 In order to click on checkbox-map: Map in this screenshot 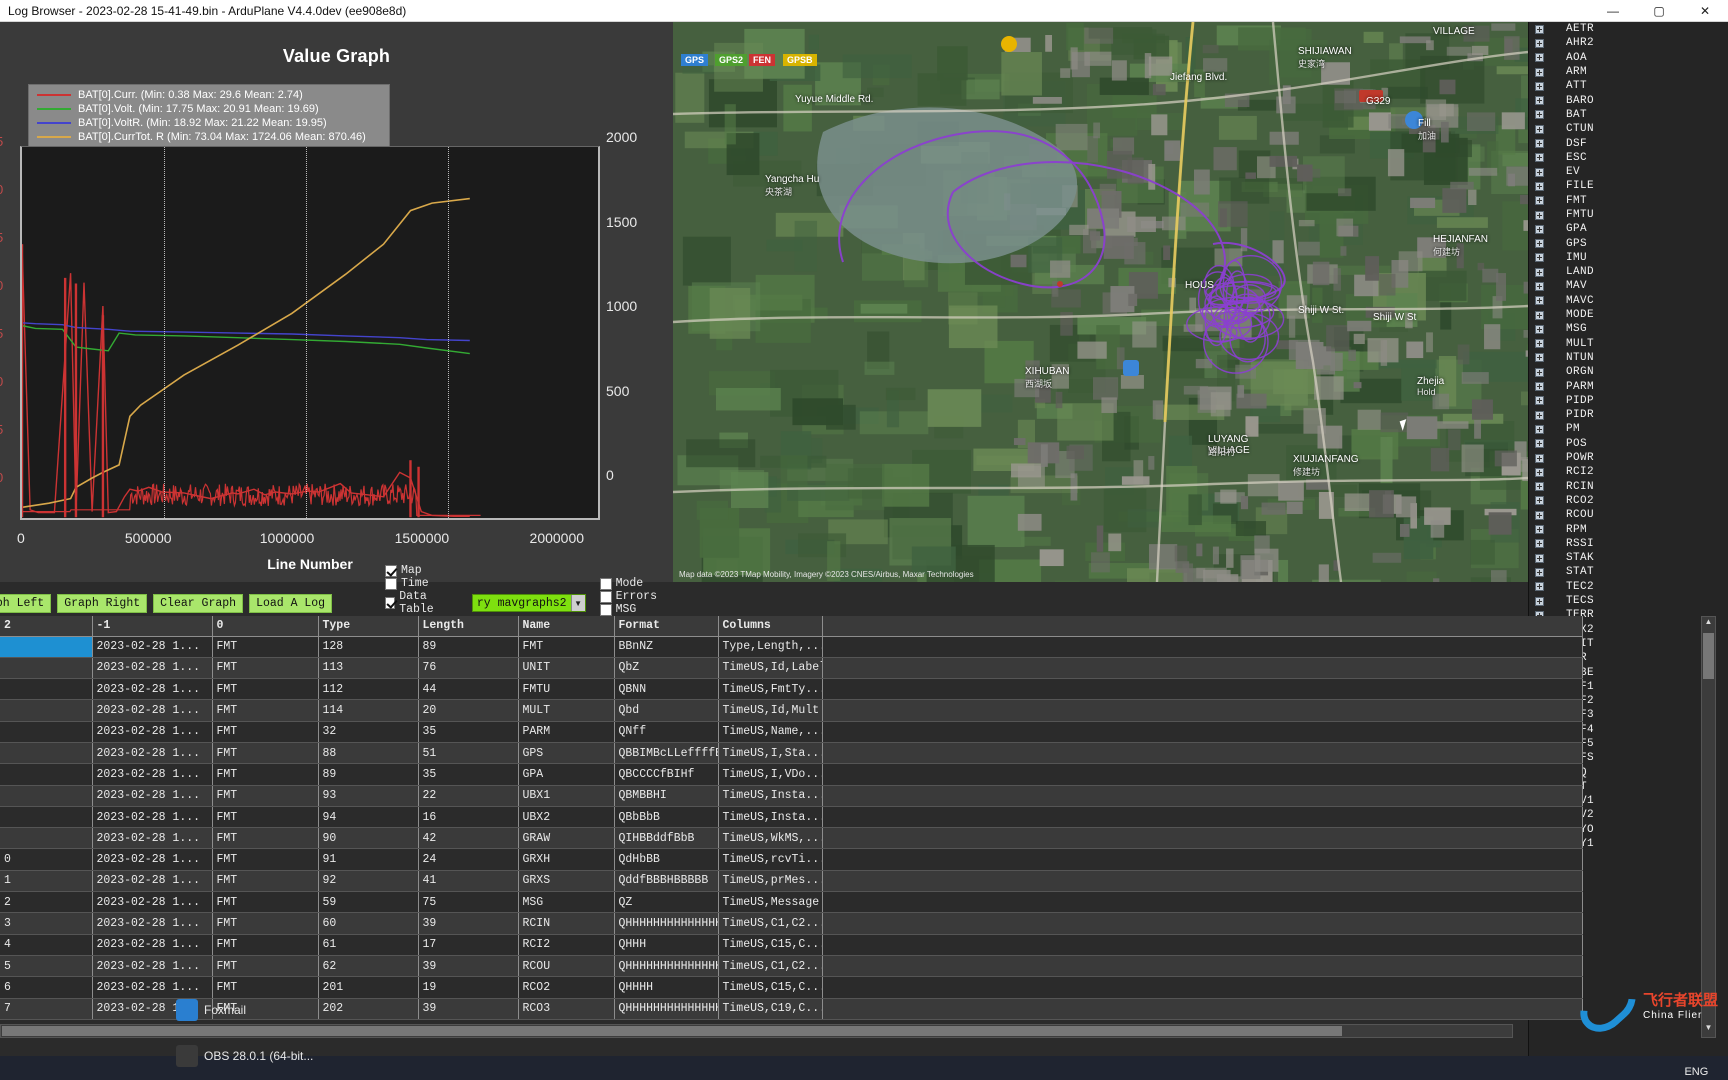, I will do `click(420, 570)`.